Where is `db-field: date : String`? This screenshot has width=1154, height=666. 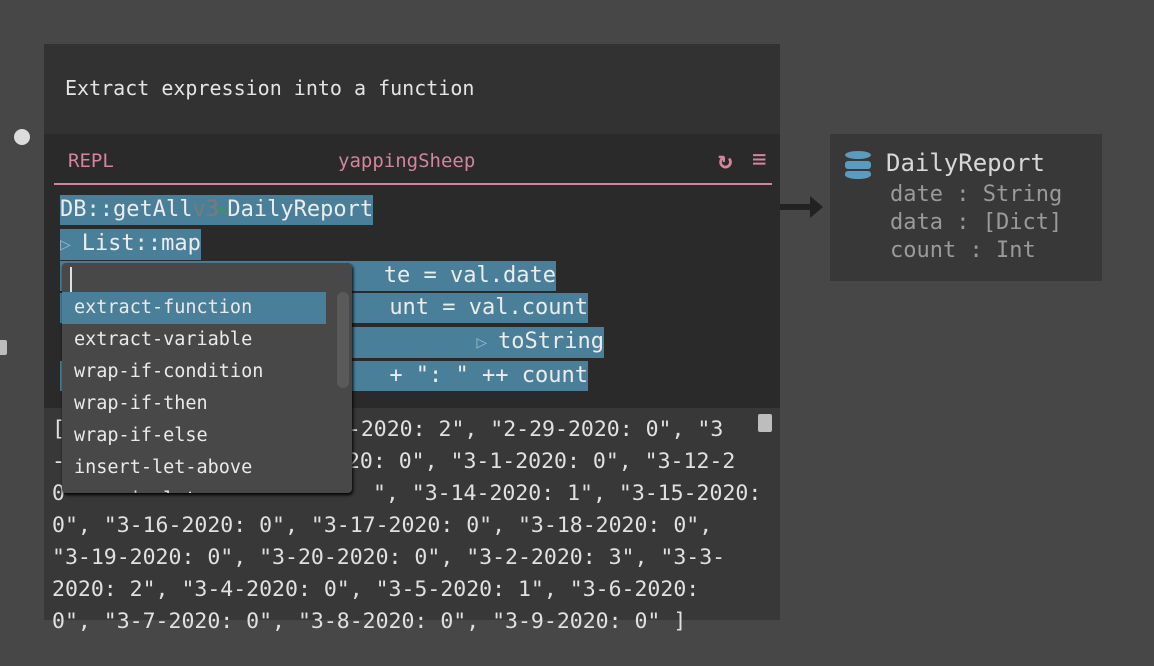
db-field: date : String is located at coordinates (976, 194).